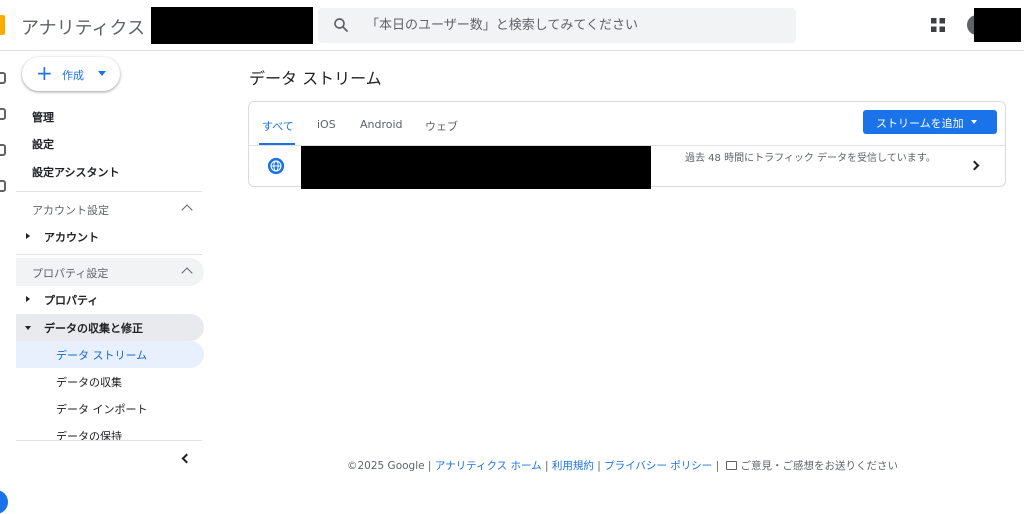 The height and width of the screenshot is (514, 1024). Describe the element at coordinates (326, 124) in the screenshot. I see `tab-ios: iOS` at that location.